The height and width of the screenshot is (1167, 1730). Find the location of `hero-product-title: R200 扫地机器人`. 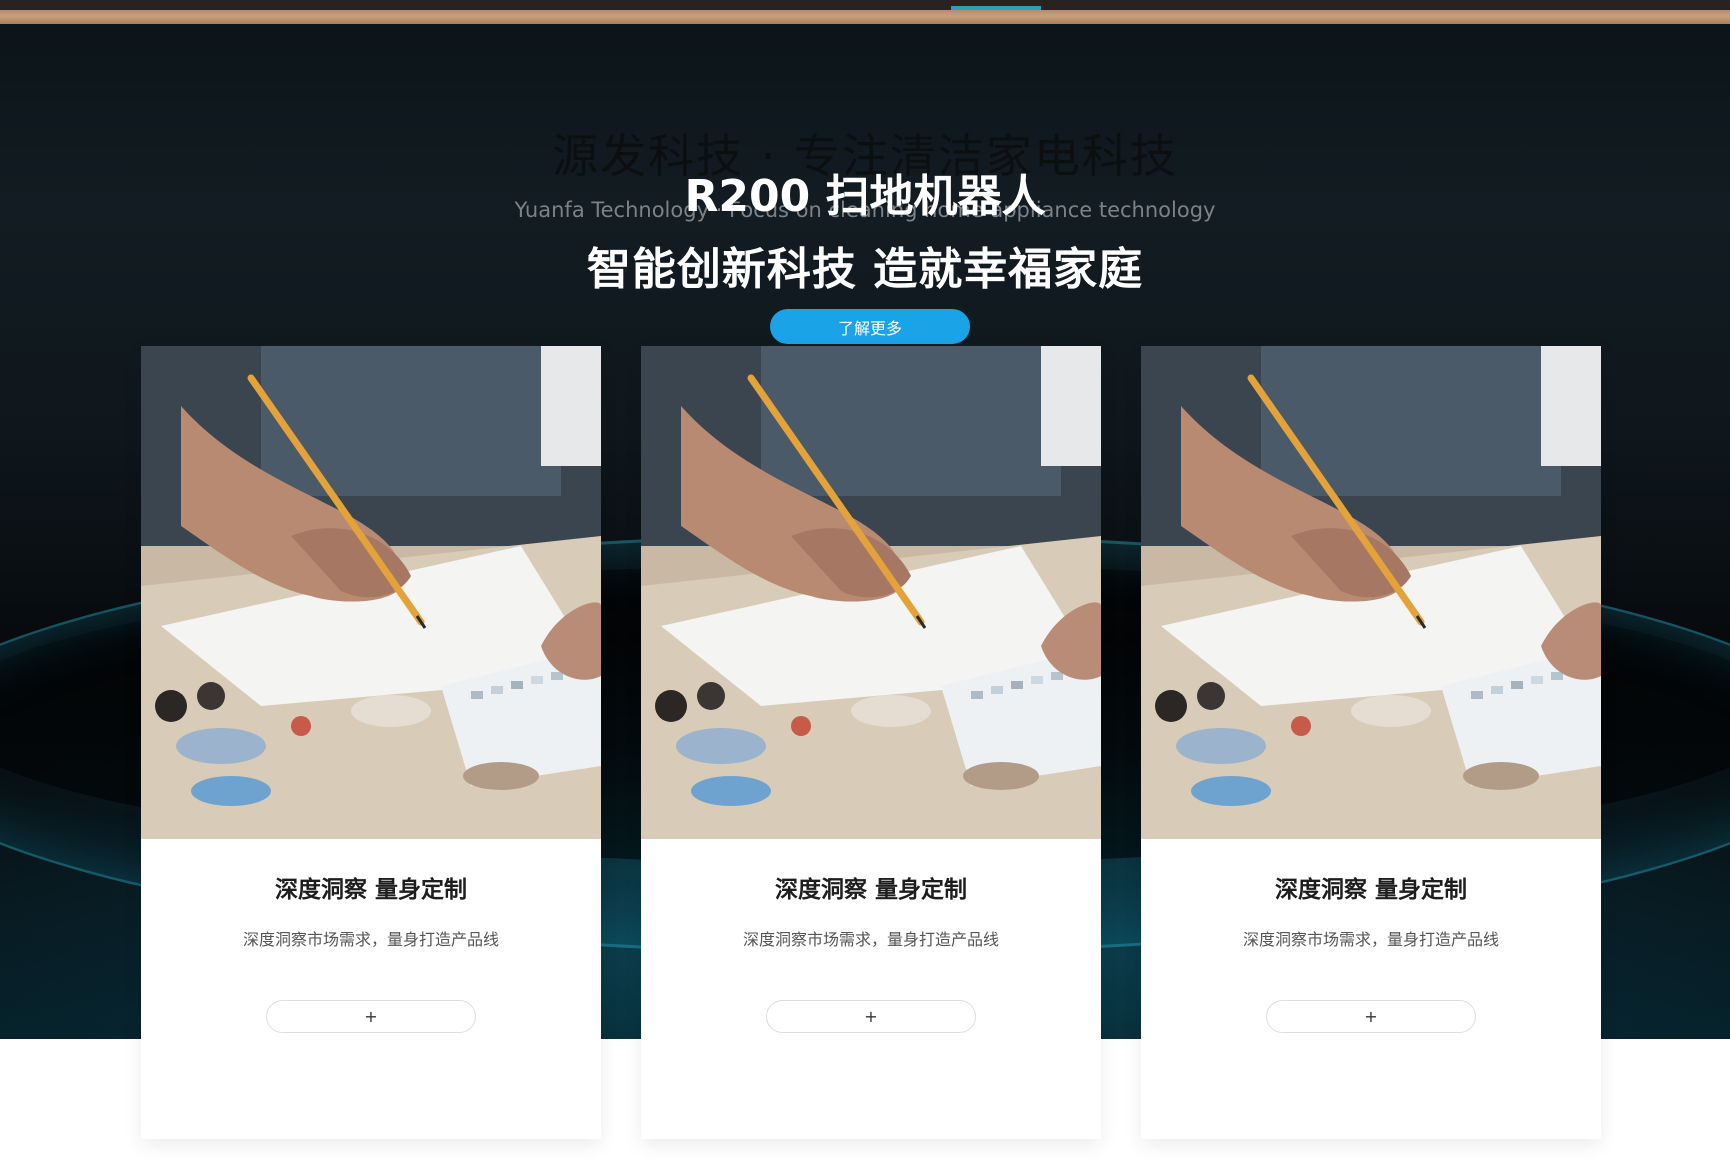

hero-product-title: R200 扫地机器人 is located at coordinates (865, 196).